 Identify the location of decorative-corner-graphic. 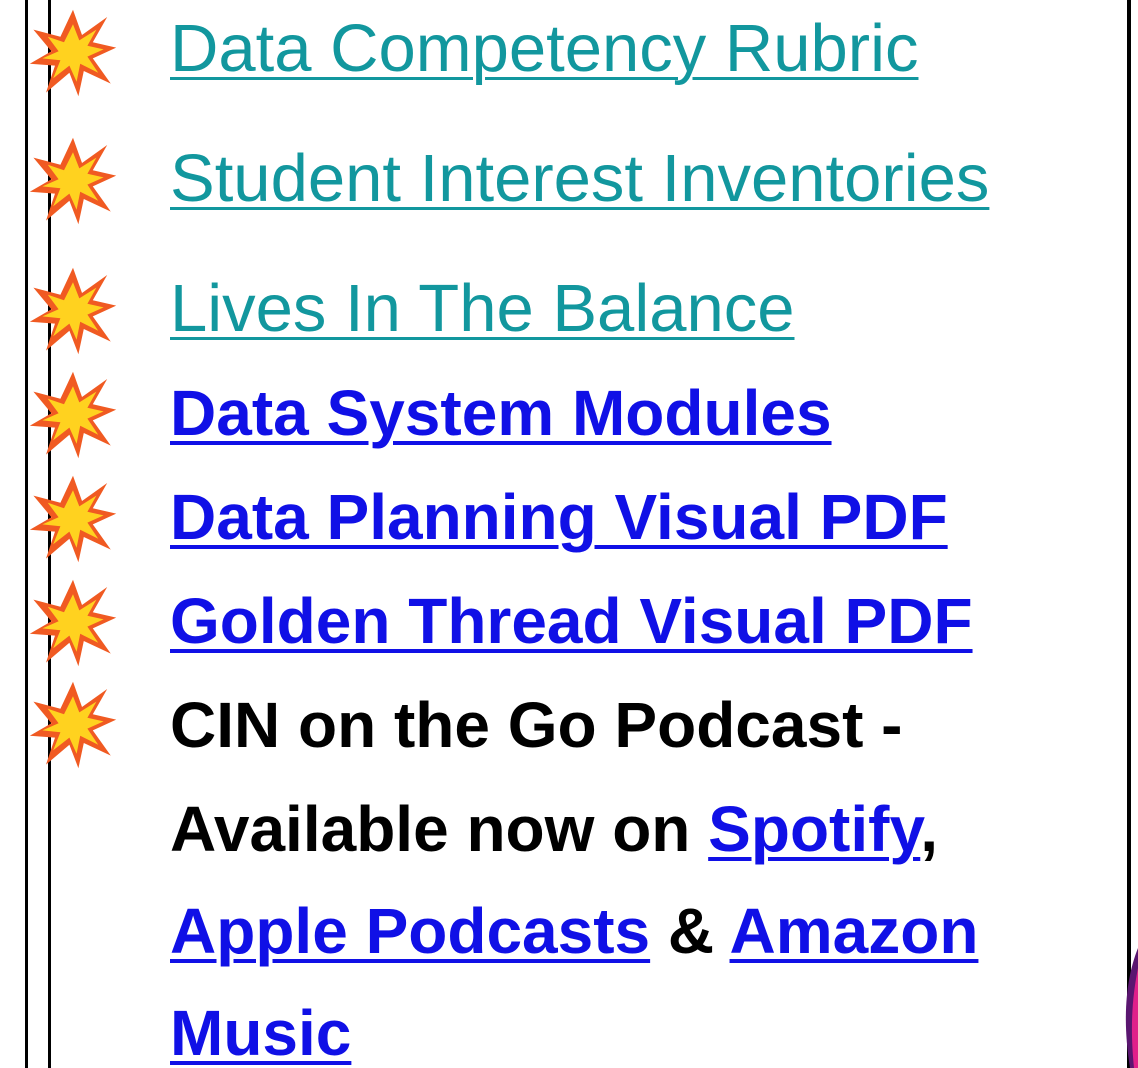
(1131, 1008).